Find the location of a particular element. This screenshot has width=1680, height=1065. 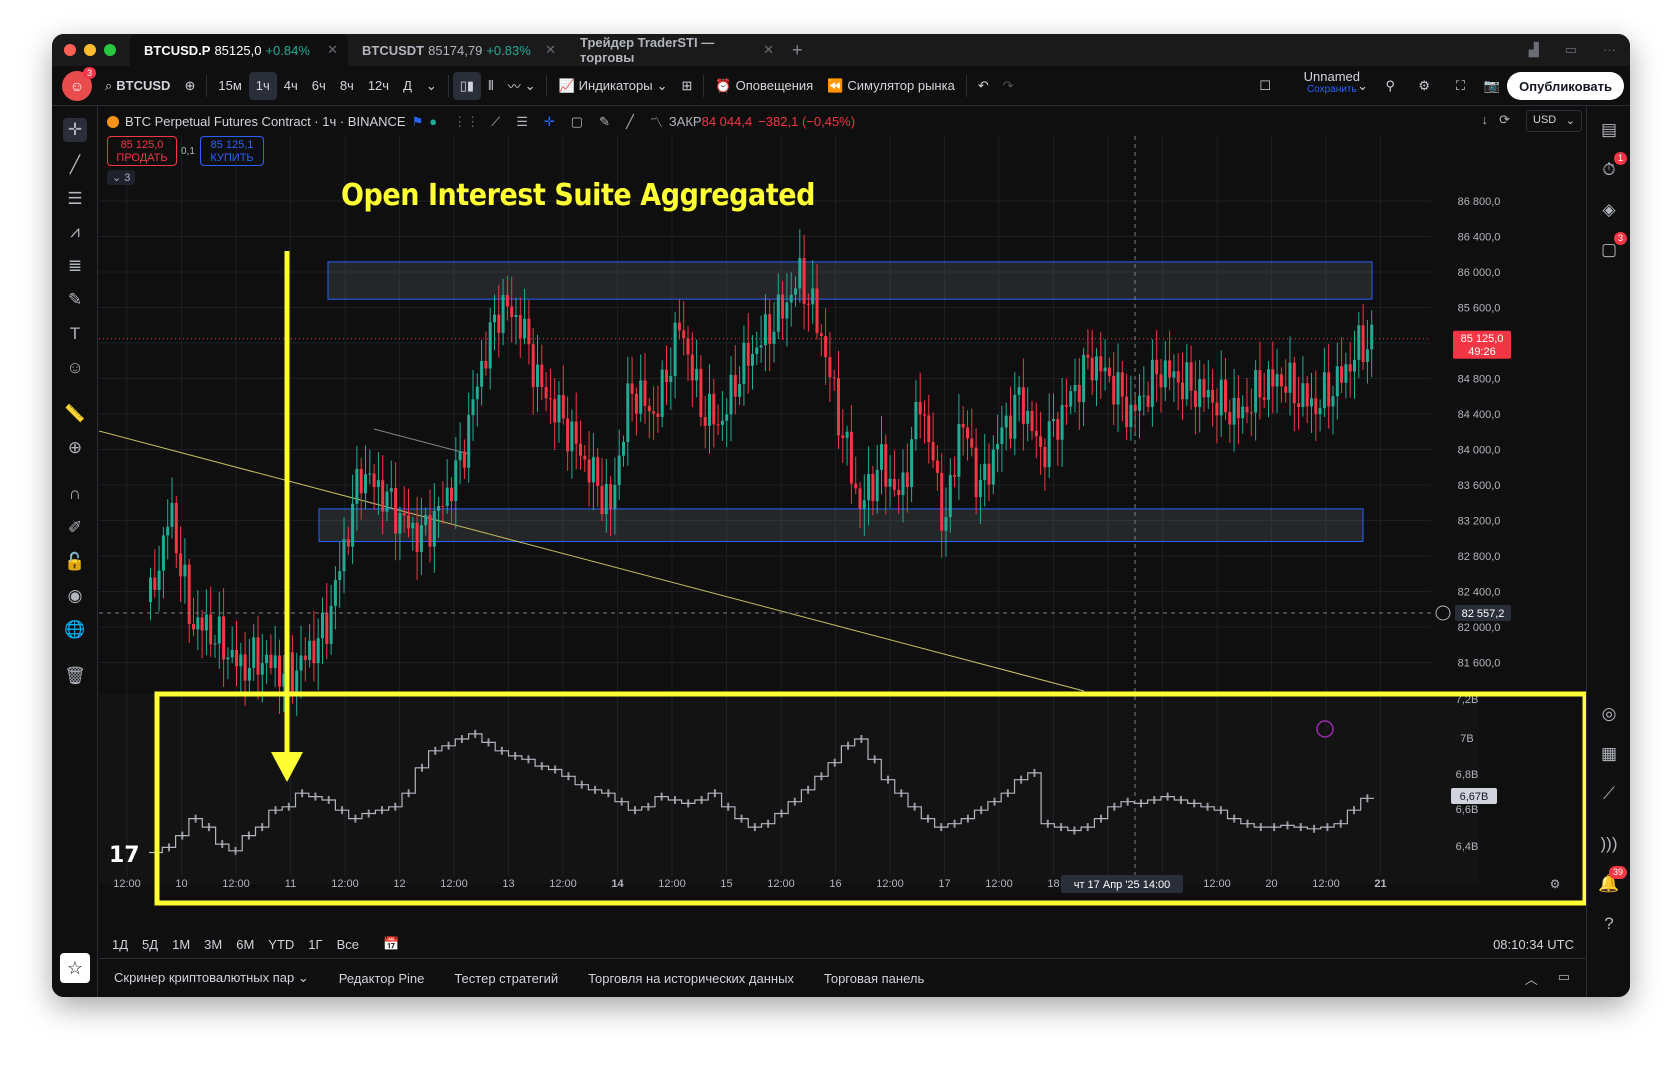

interval-d: Д is located at coordinates (407, 86).